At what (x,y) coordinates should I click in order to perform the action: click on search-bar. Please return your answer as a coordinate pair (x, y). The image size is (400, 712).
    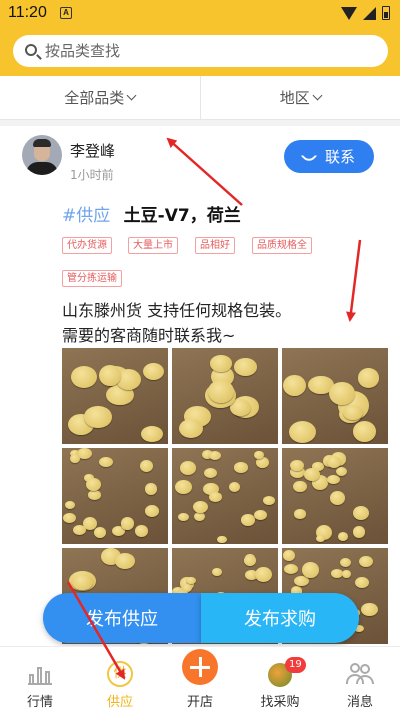
    Looking at the image, I should click on (200, 51).